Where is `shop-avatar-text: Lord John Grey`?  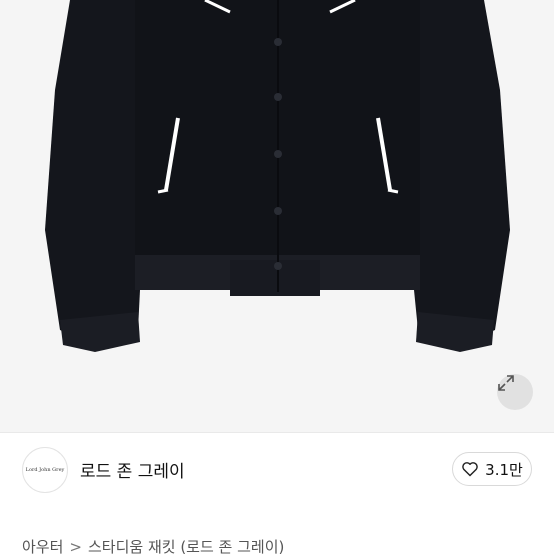 shop-avatar-text: Lord John Grey is located at coordinates (45, 470).